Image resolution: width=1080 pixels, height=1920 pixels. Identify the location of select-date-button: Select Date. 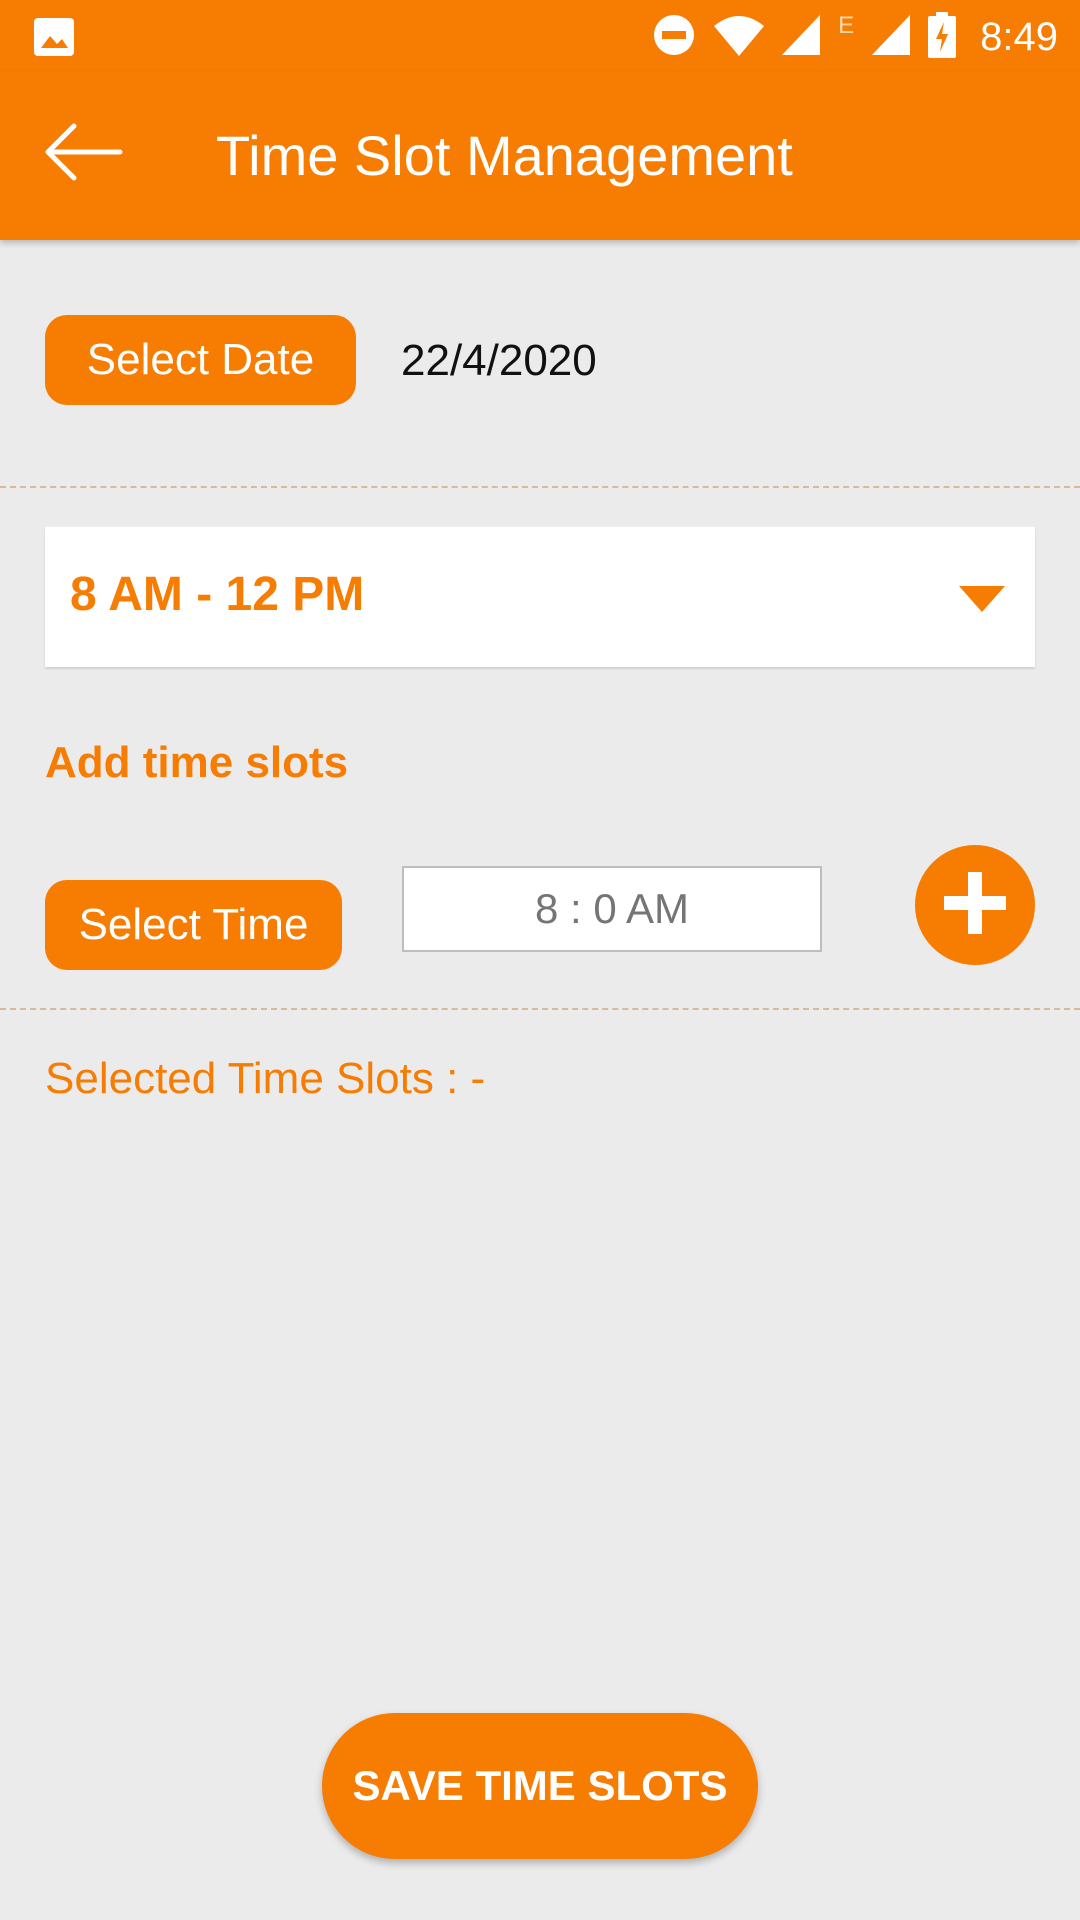
(200, 360).